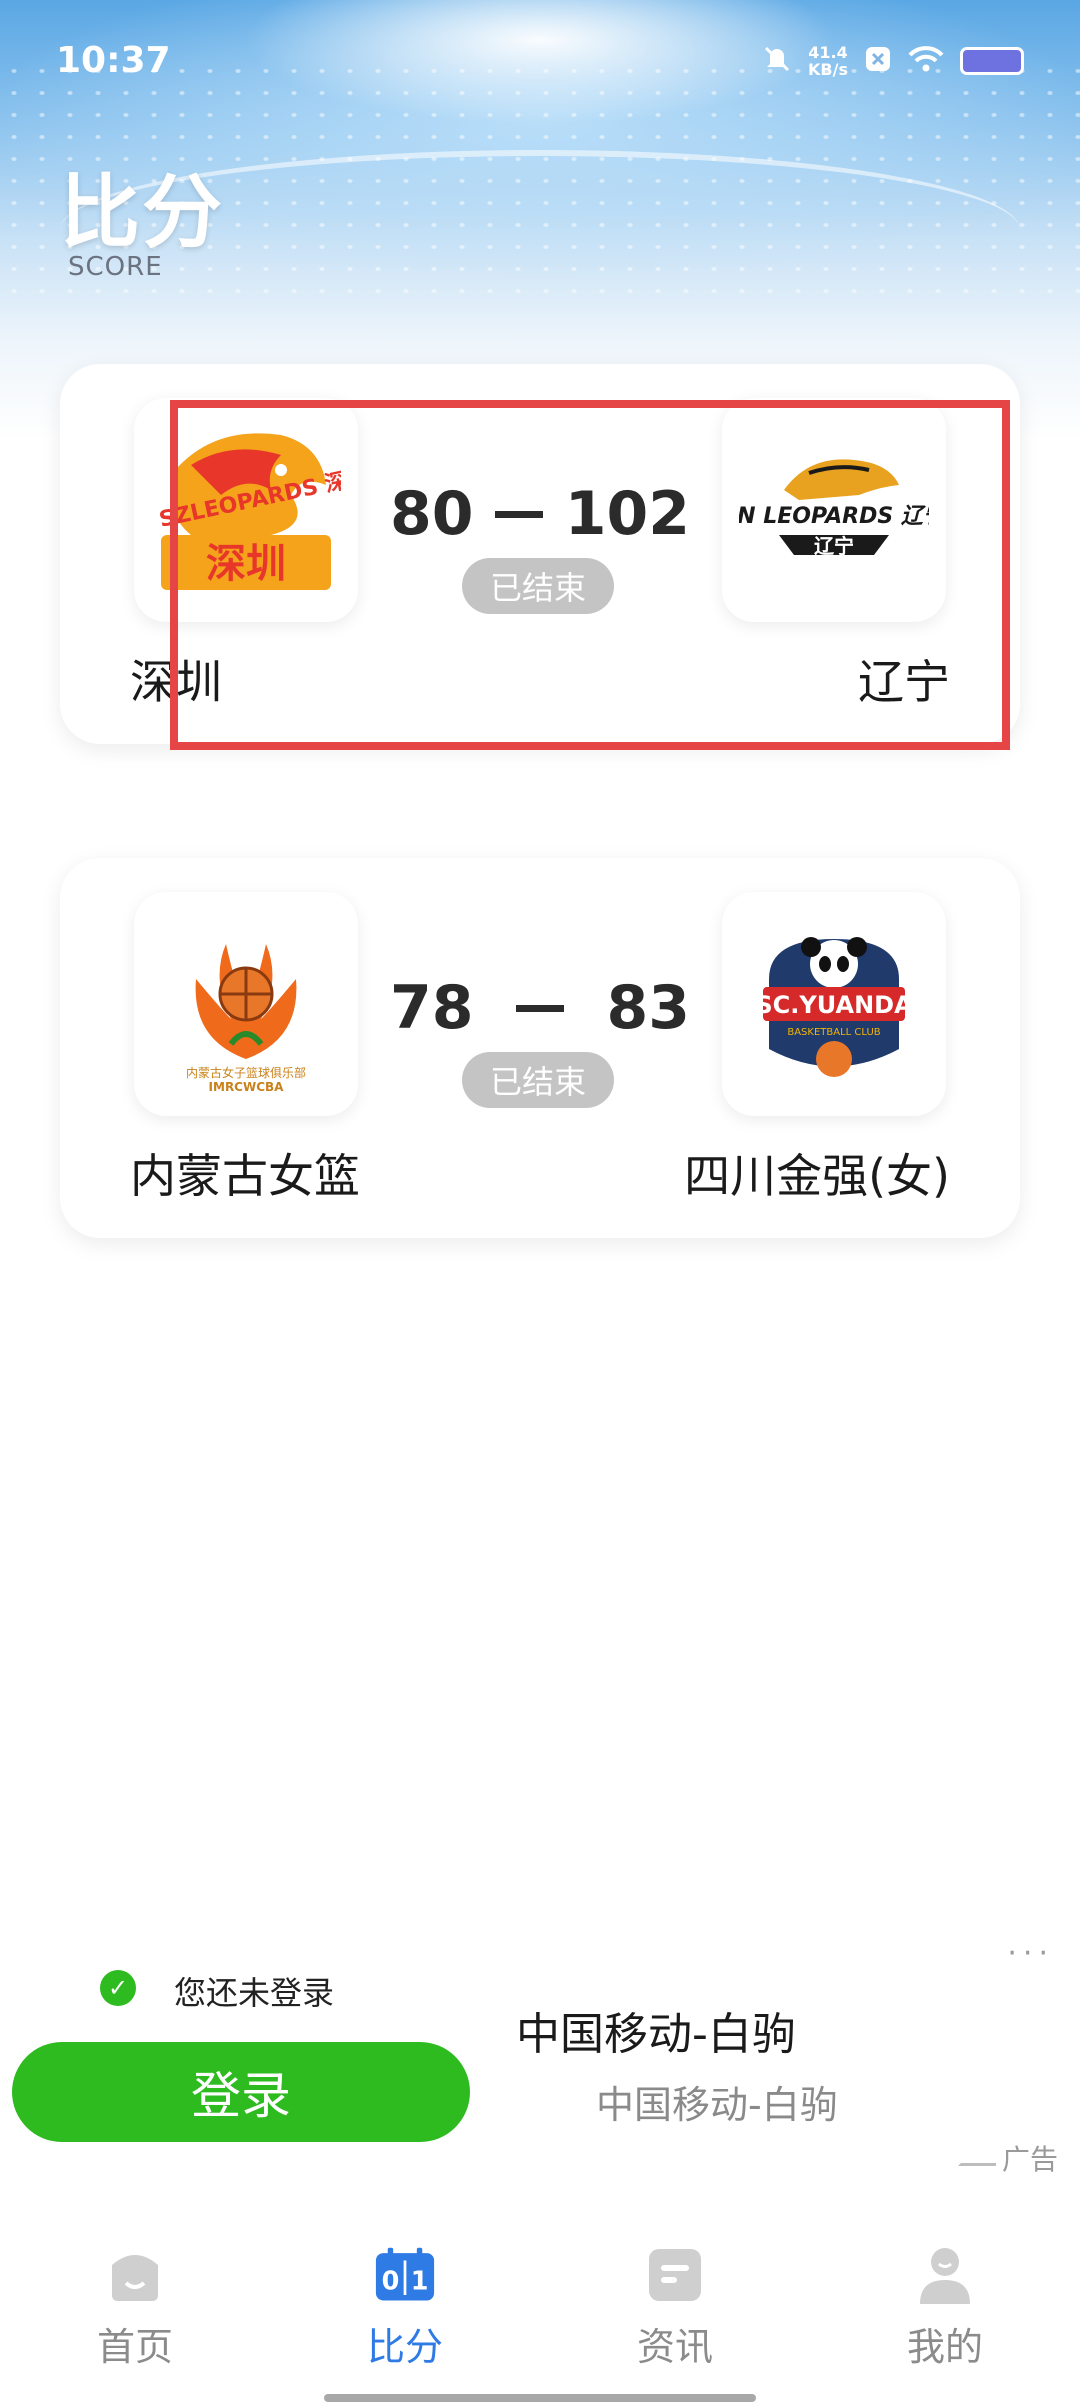 Image resolution: width=1080 pixels, height=2408 pixels. I want to click on bottom-tab-bar: 首页 01 比分 资讯 我的, so click(540, 2318).